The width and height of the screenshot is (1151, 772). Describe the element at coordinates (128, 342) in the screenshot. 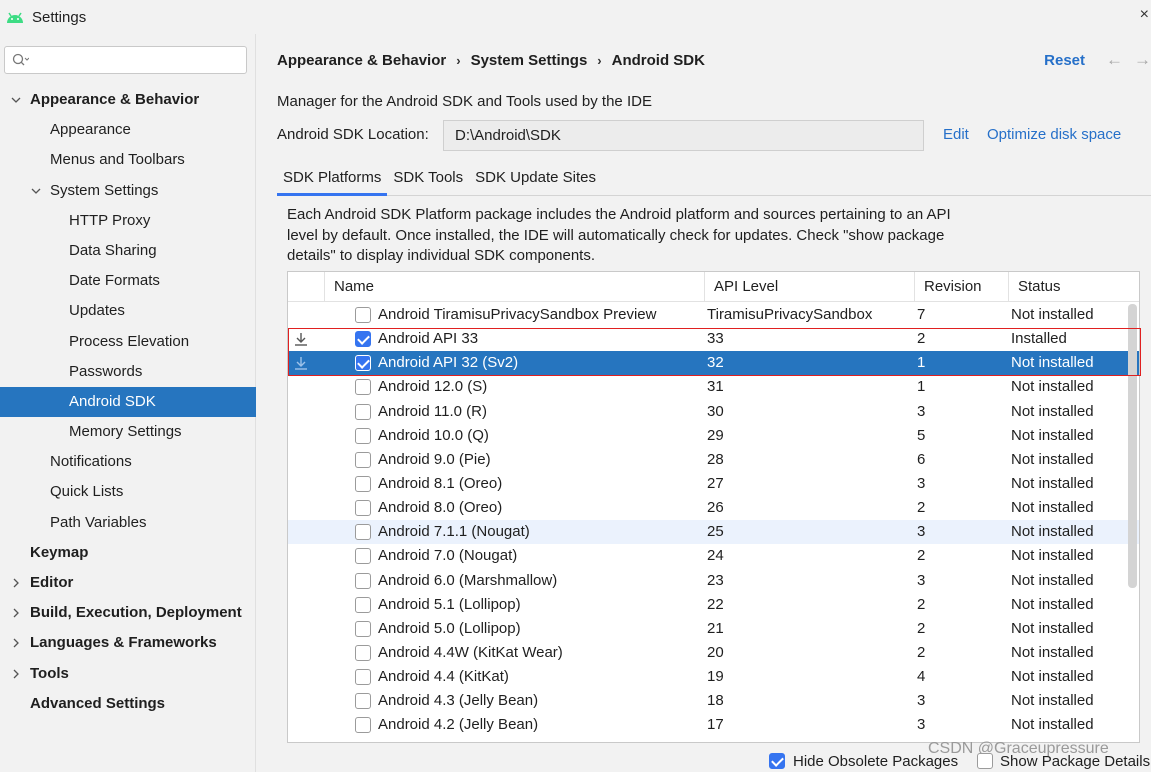

I see `sidebar-item-process-elevation: Process Elevation` at that location.